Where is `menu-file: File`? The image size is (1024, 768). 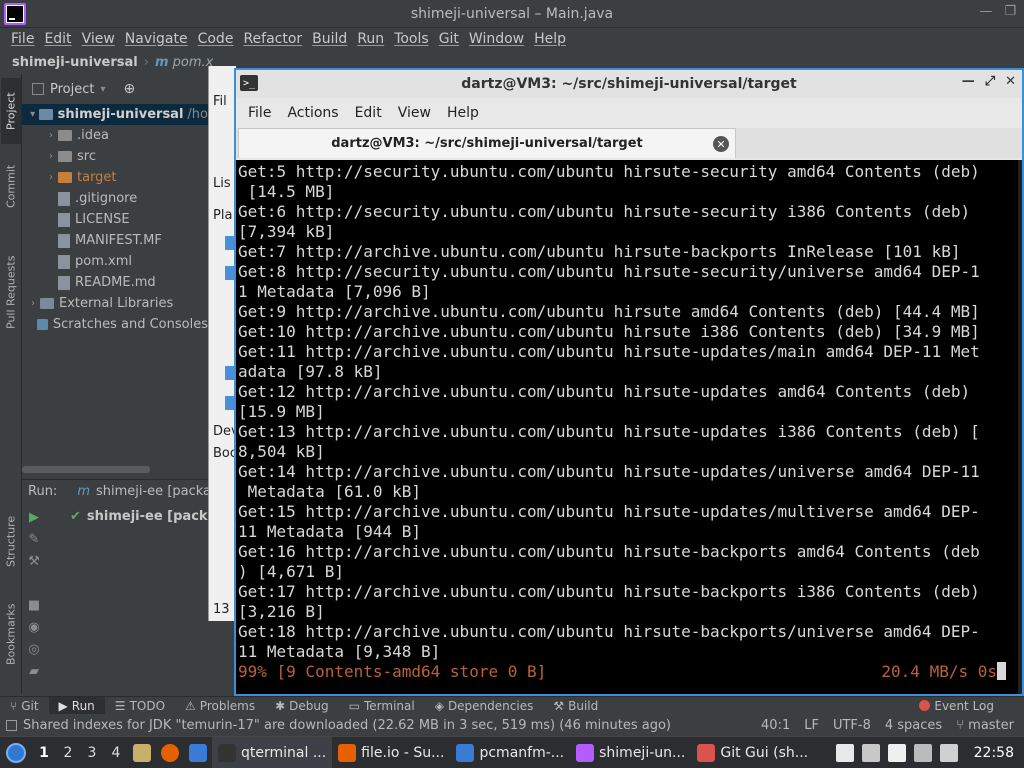
menu-file: File is located at coordinates (22, 39).